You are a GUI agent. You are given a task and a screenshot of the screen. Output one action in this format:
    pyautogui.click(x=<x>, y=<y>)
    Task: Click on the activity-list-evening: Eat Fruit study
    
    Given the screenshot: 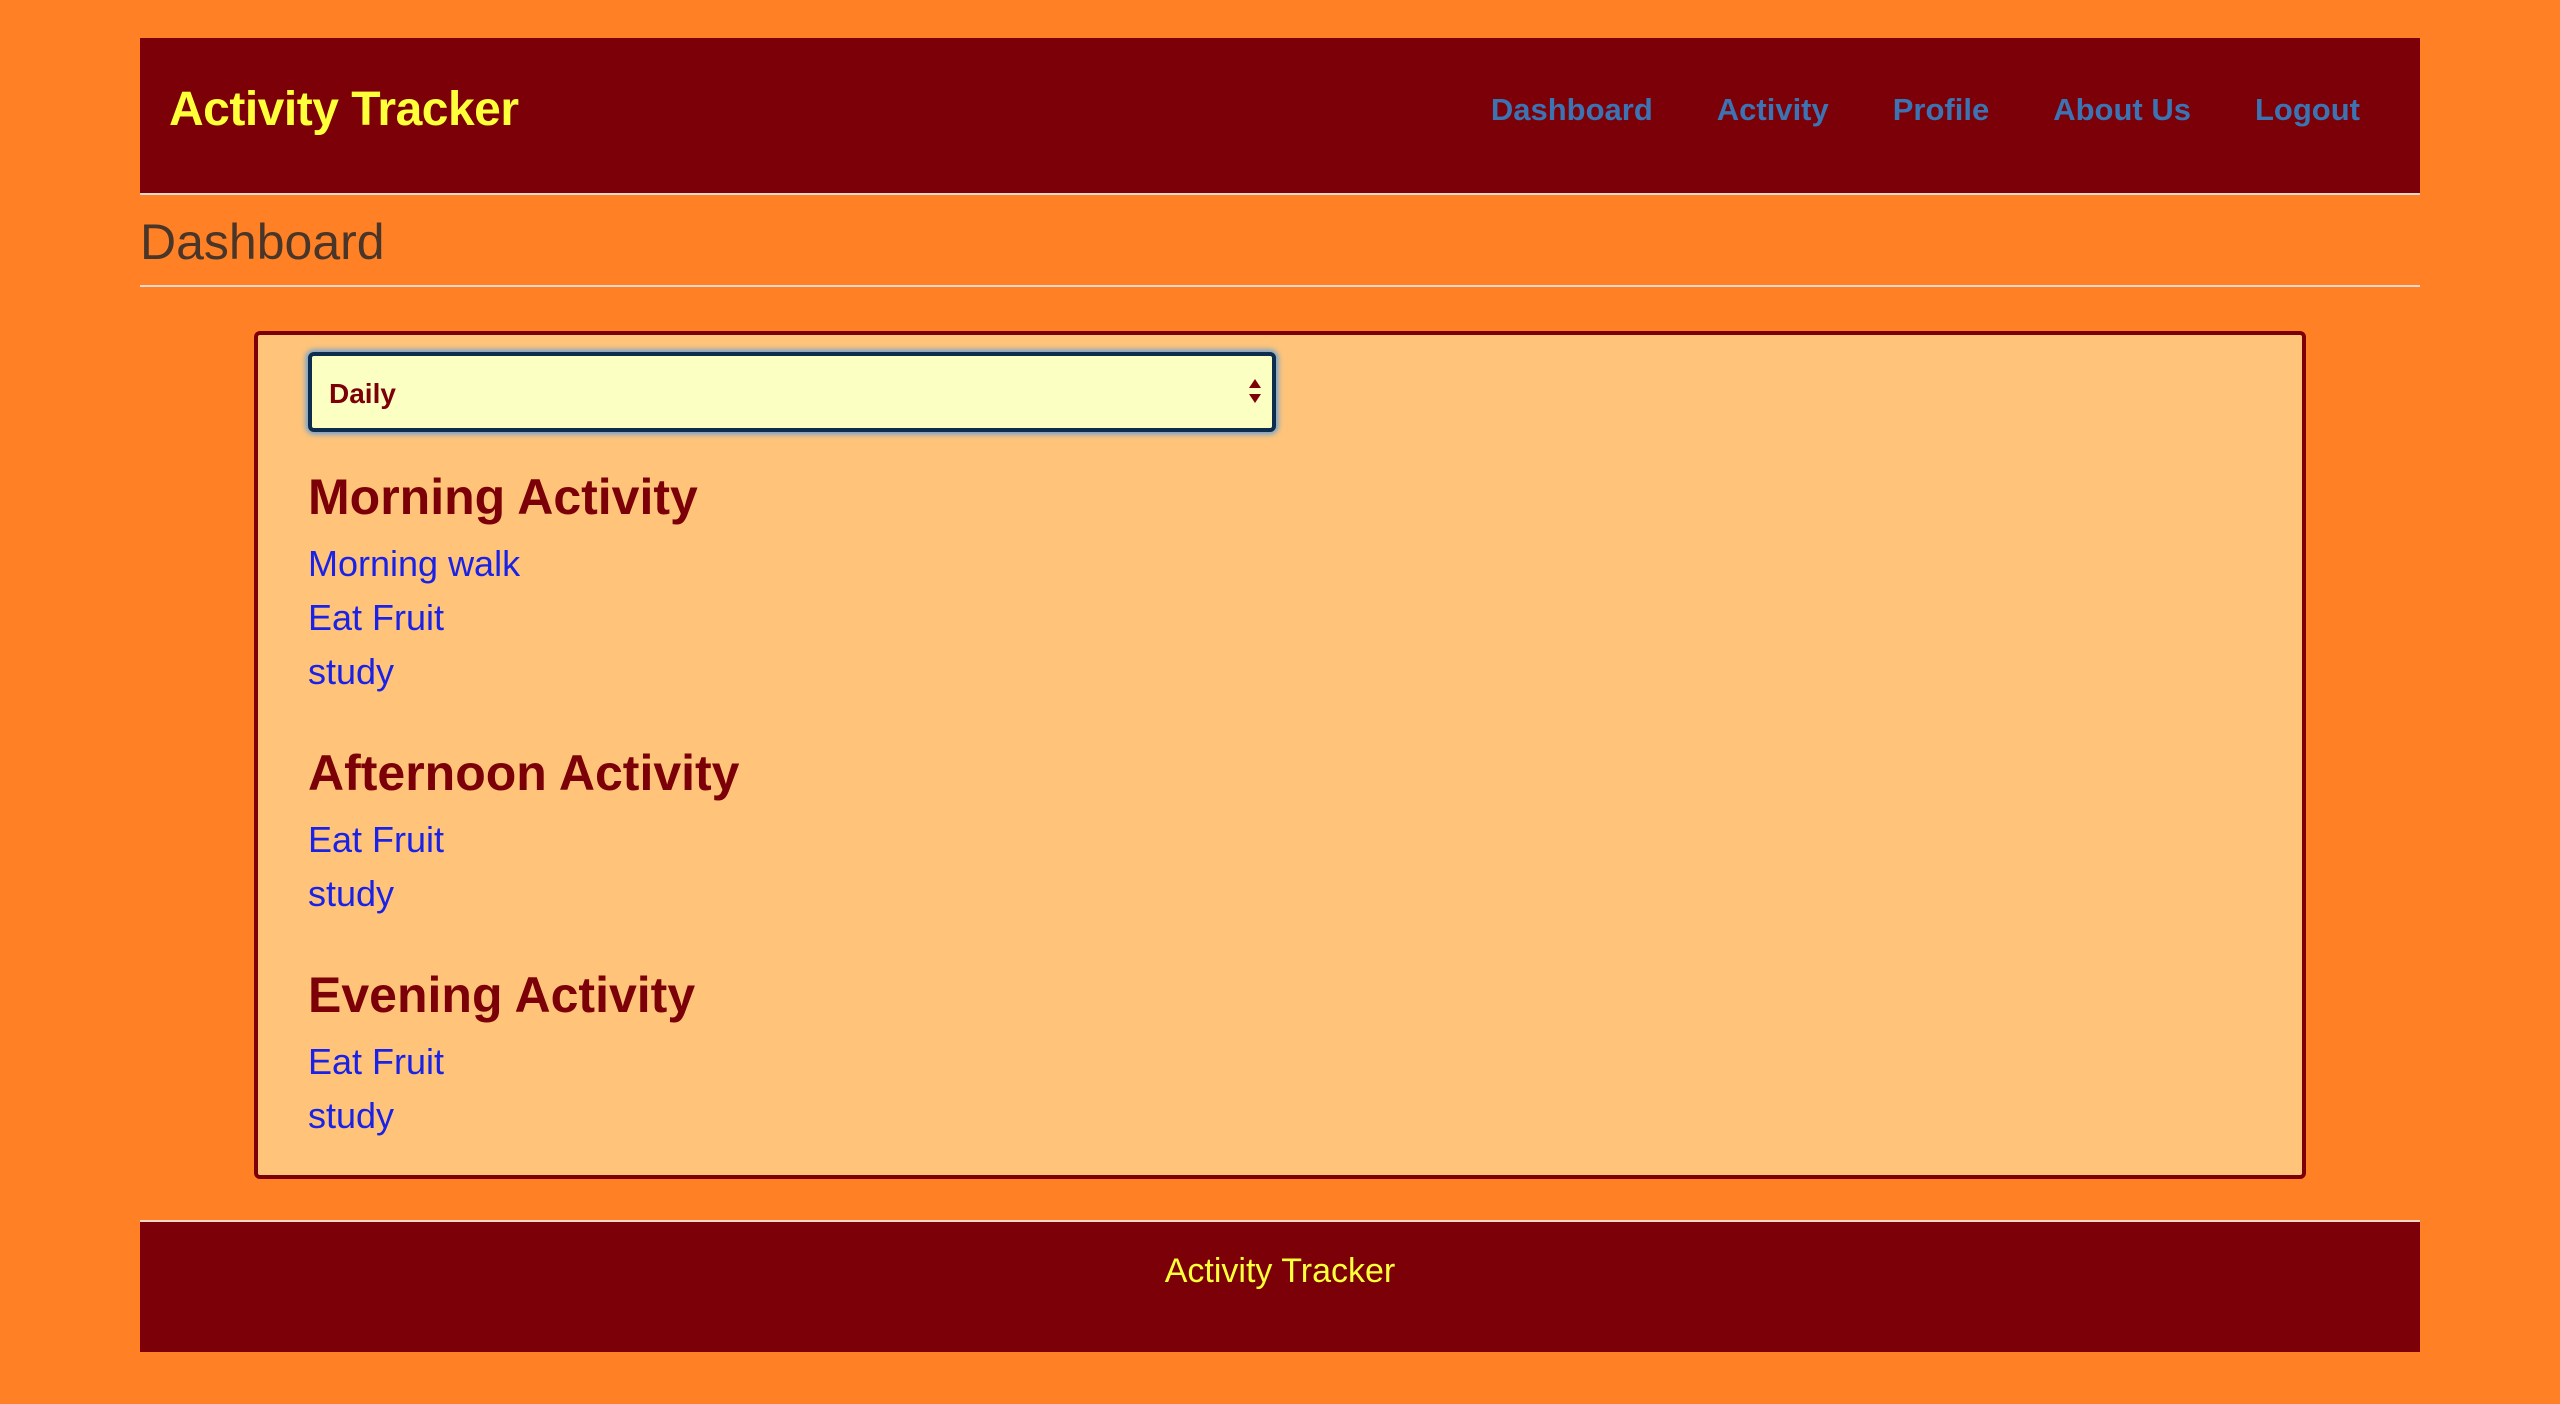 What is the action you would take?
    pyautogui.click(x=501, y=1089)
    